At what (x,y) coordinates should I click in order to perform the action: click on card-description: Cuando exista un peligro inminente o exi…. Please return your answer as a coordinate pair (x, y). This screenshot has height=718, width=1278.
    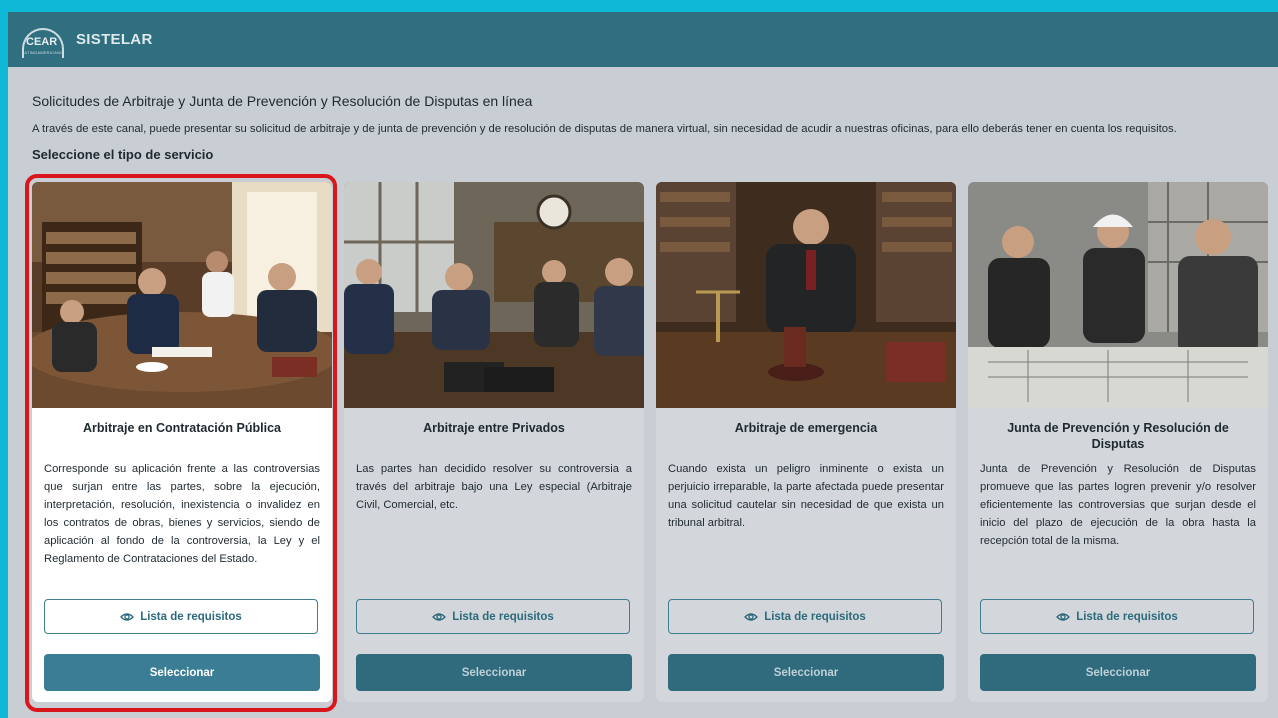
    Looking at the image, I should click on (806, 496).